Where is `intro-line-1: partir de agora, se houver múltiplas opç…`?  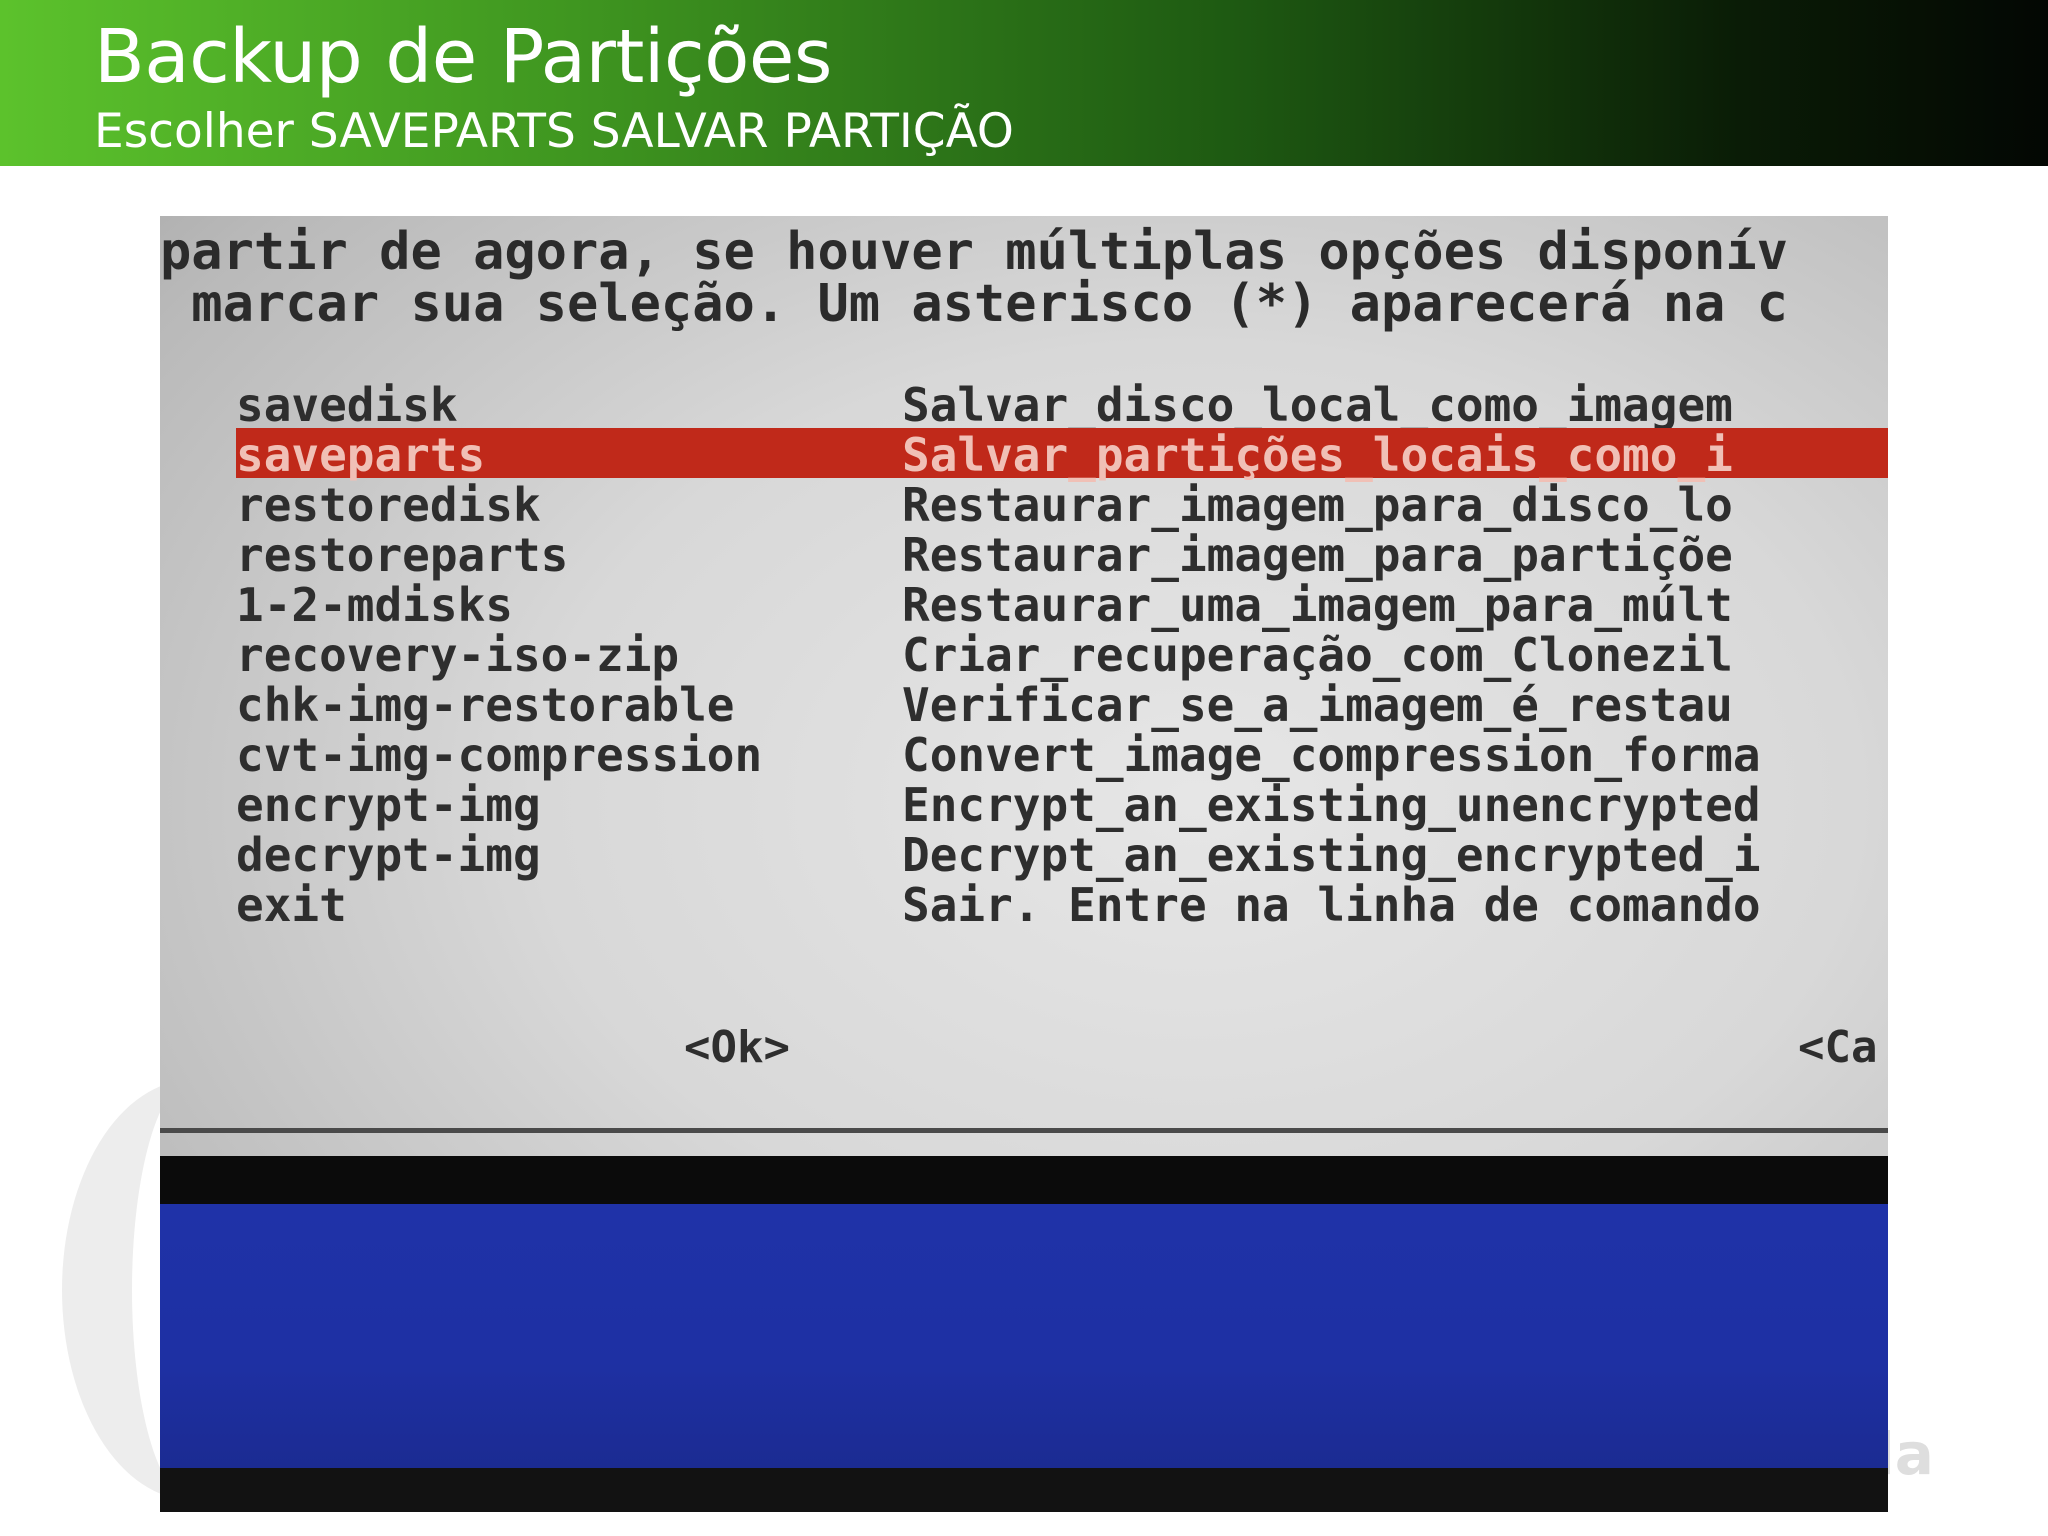 intro-line-1: partir de agora, se houver múltiplas opç… is located at coordinates (974, 252).